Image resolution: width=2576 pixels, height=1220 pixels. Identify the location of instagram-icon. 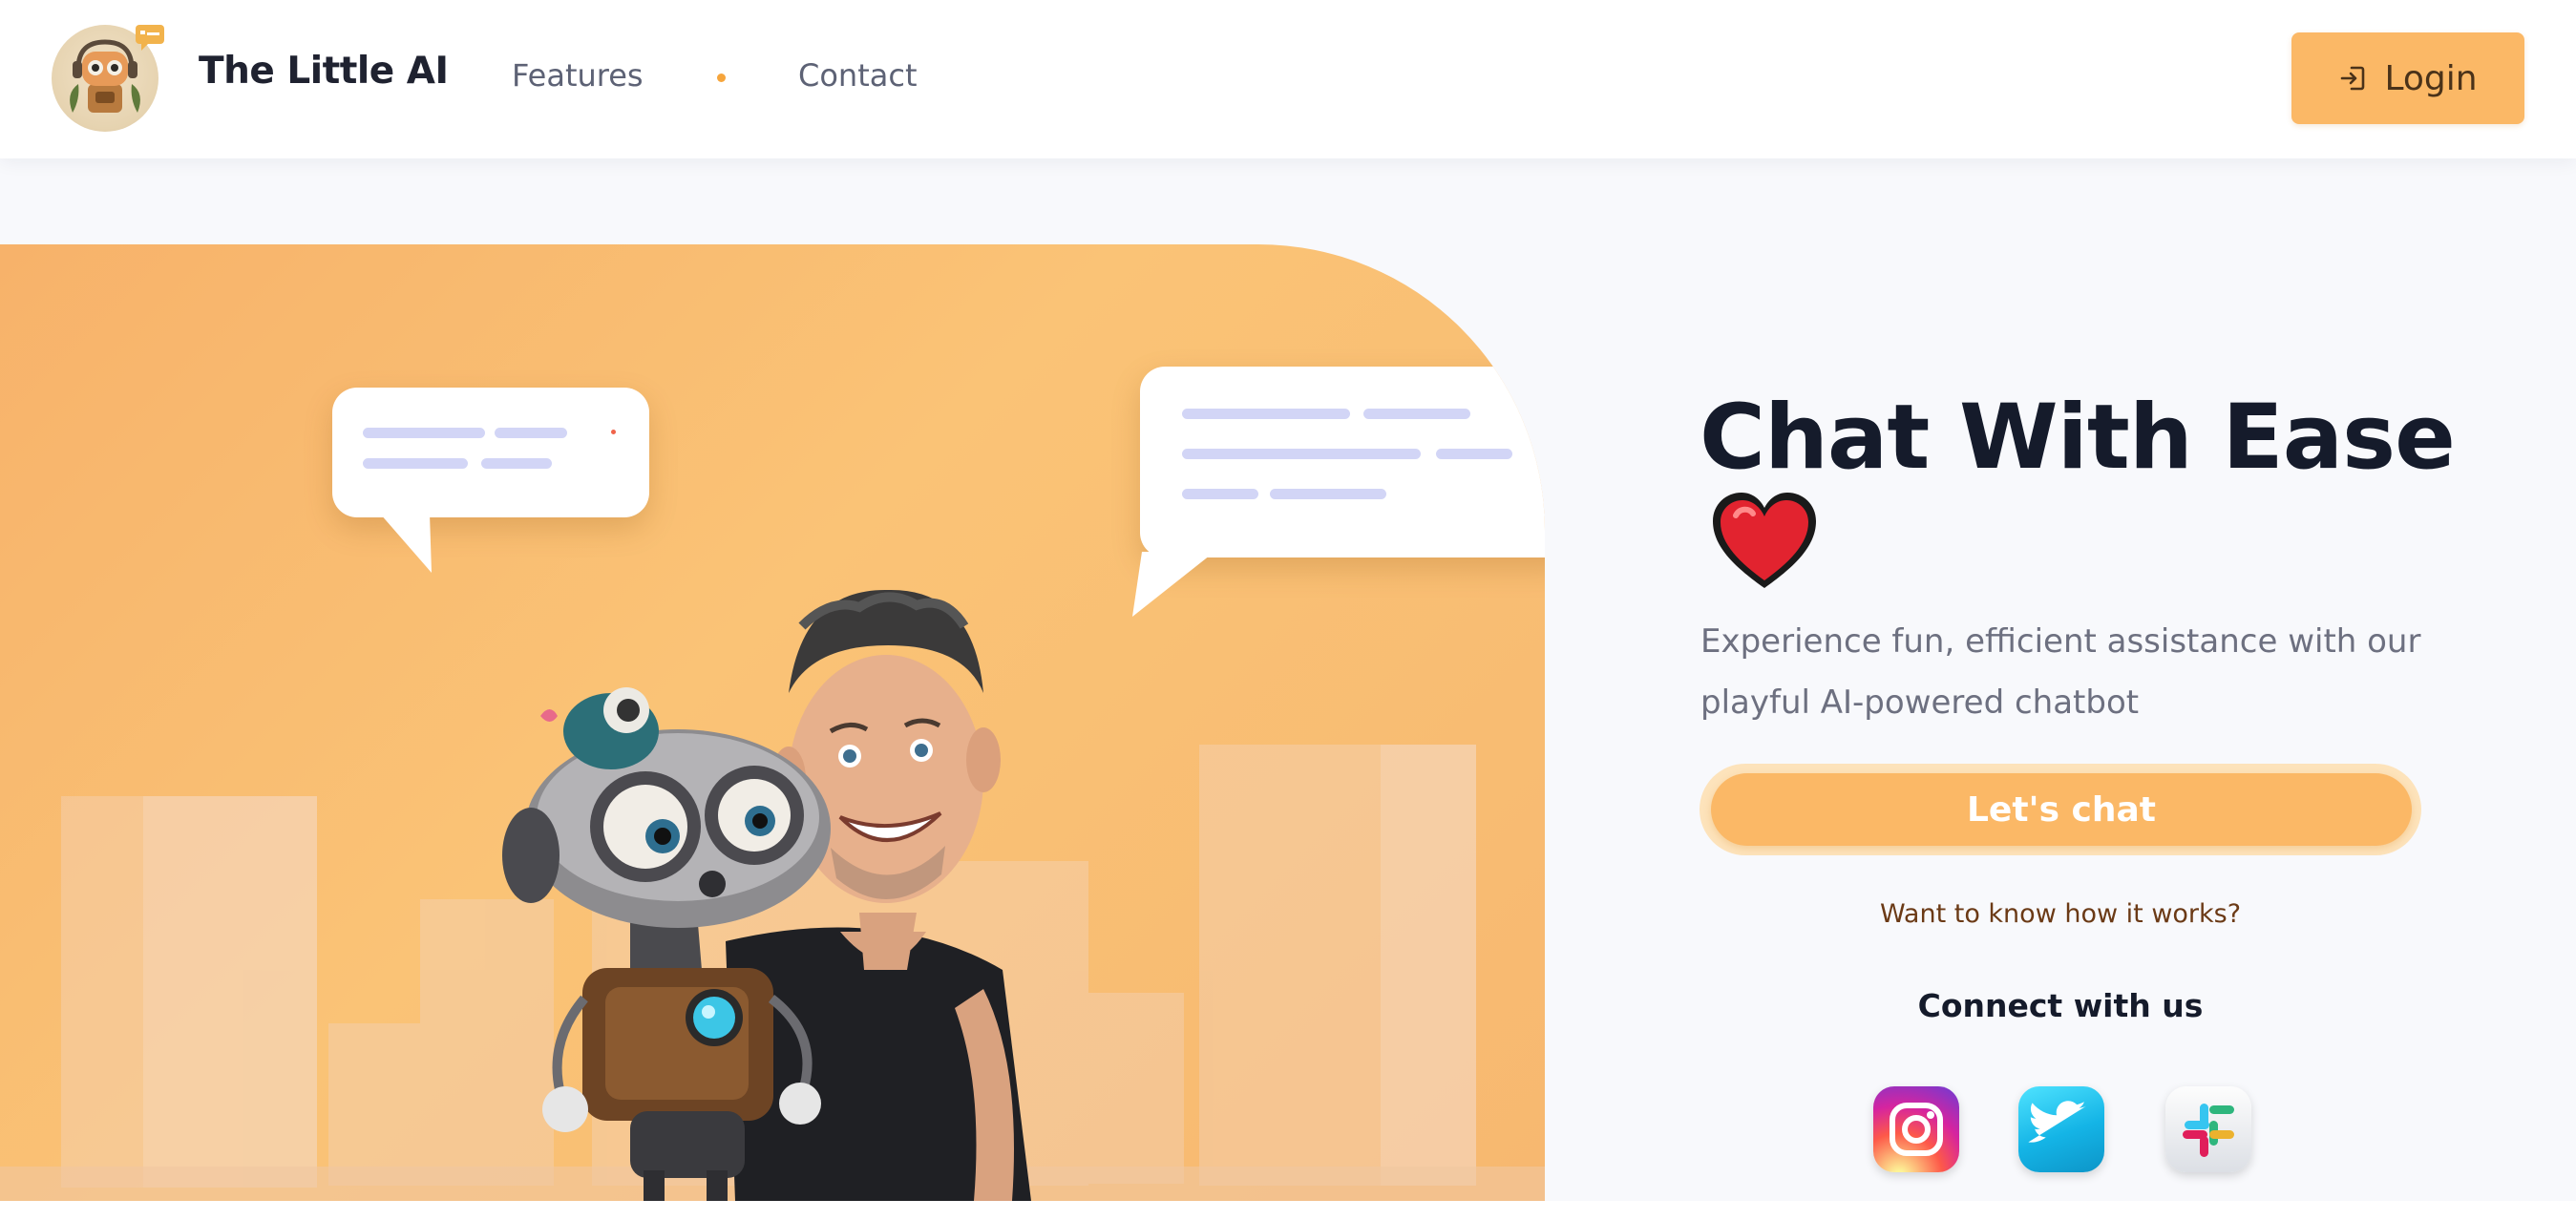
(1916, 1129).